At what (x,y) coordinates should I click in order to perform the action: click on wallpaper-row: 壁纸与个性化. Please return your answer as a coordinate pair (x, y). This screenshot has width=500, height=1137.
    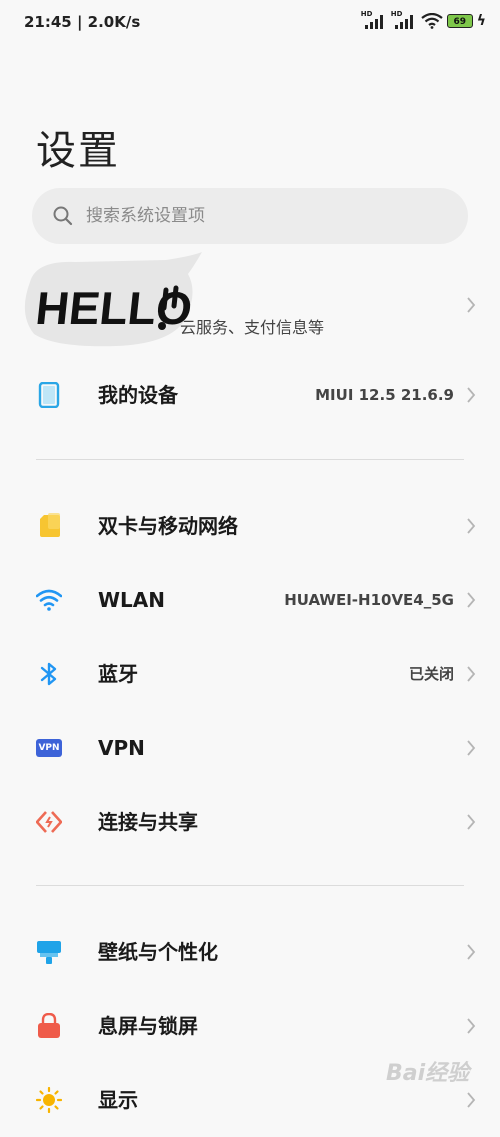
    Looking at the image, I should click on (250, 952).